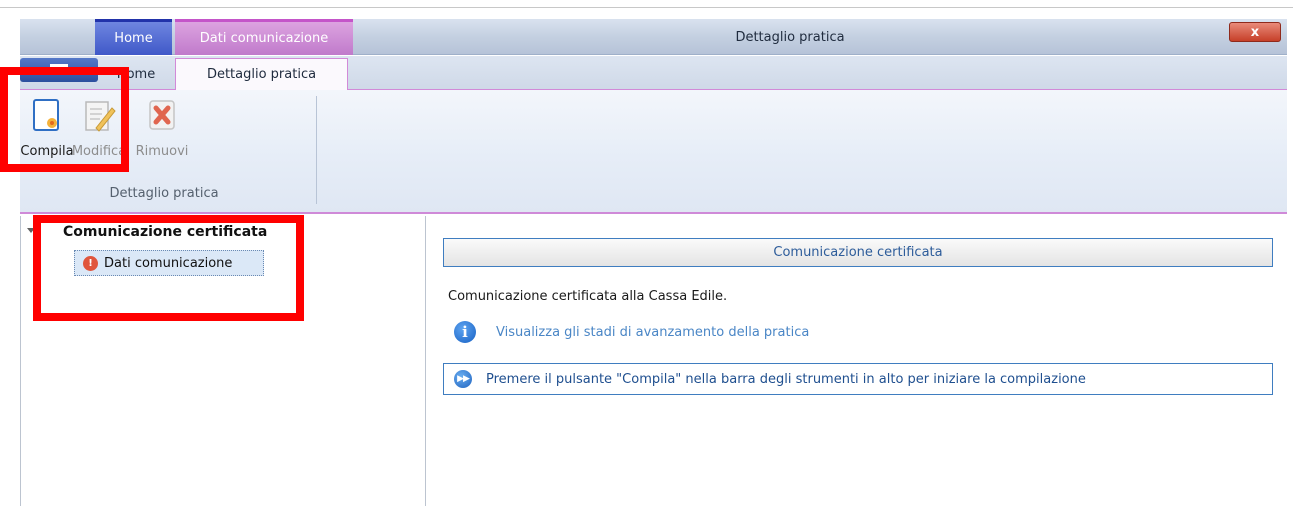 The image size is (1293, 506). What do you see at coordinates (162, 115) in the screenshot?
I see `delete-icon` at bounding box center [162, 115].